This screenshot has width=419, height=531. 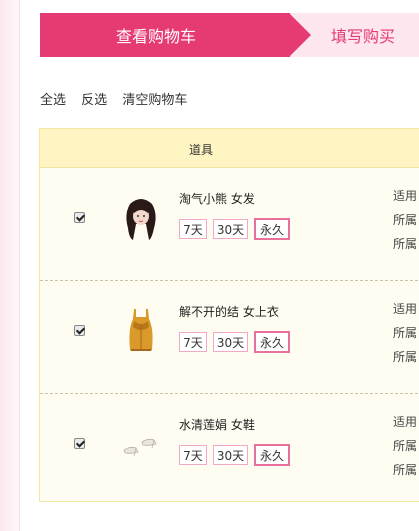 What do you see at coordinates (94, 100) in the screenshot?
I see `invert-selection-link: 反选` at bounding box center [94, 100].